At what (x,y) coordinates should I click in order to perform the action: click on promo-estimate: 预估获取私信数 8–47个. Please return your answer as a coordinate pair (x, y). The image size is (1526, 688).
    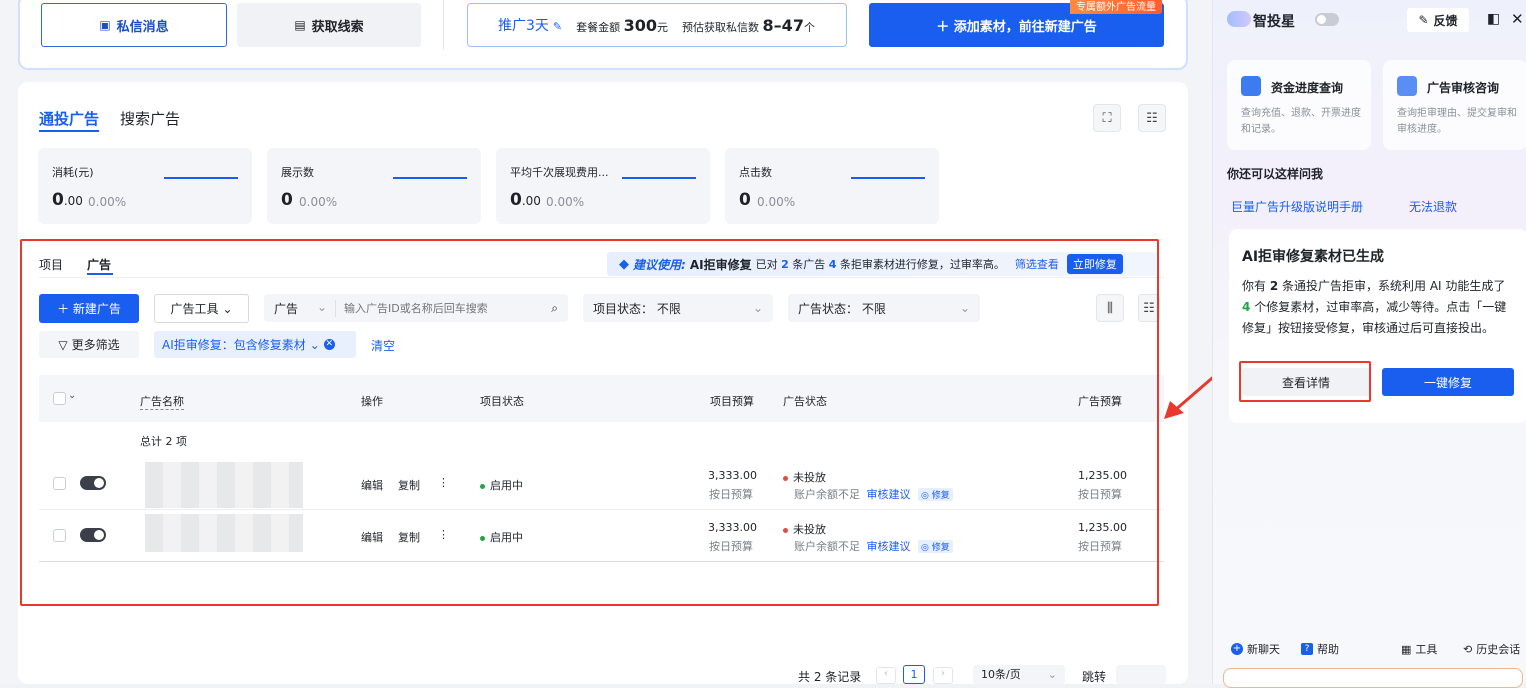
    Looking at the image, I should click on (748, 25).